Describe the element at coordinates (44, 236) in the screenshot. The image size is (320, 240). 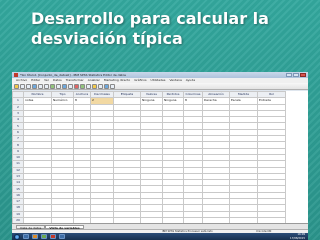
I see `taskbar-app-icon` at that location.